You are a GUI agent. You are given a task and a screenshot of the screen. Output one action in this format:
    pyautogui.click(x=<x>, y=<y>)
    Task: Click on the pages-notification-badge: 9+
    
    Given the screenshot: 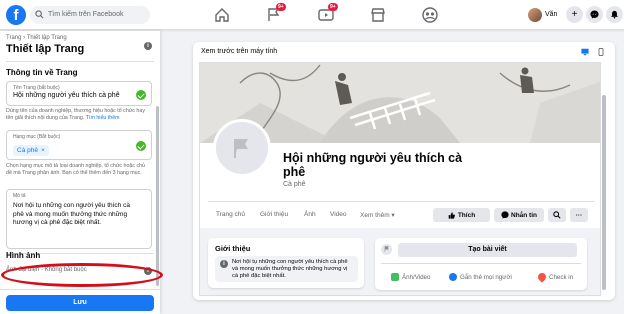 What is the action you would take?
    pyautogui.click(x=281, y=7)
    